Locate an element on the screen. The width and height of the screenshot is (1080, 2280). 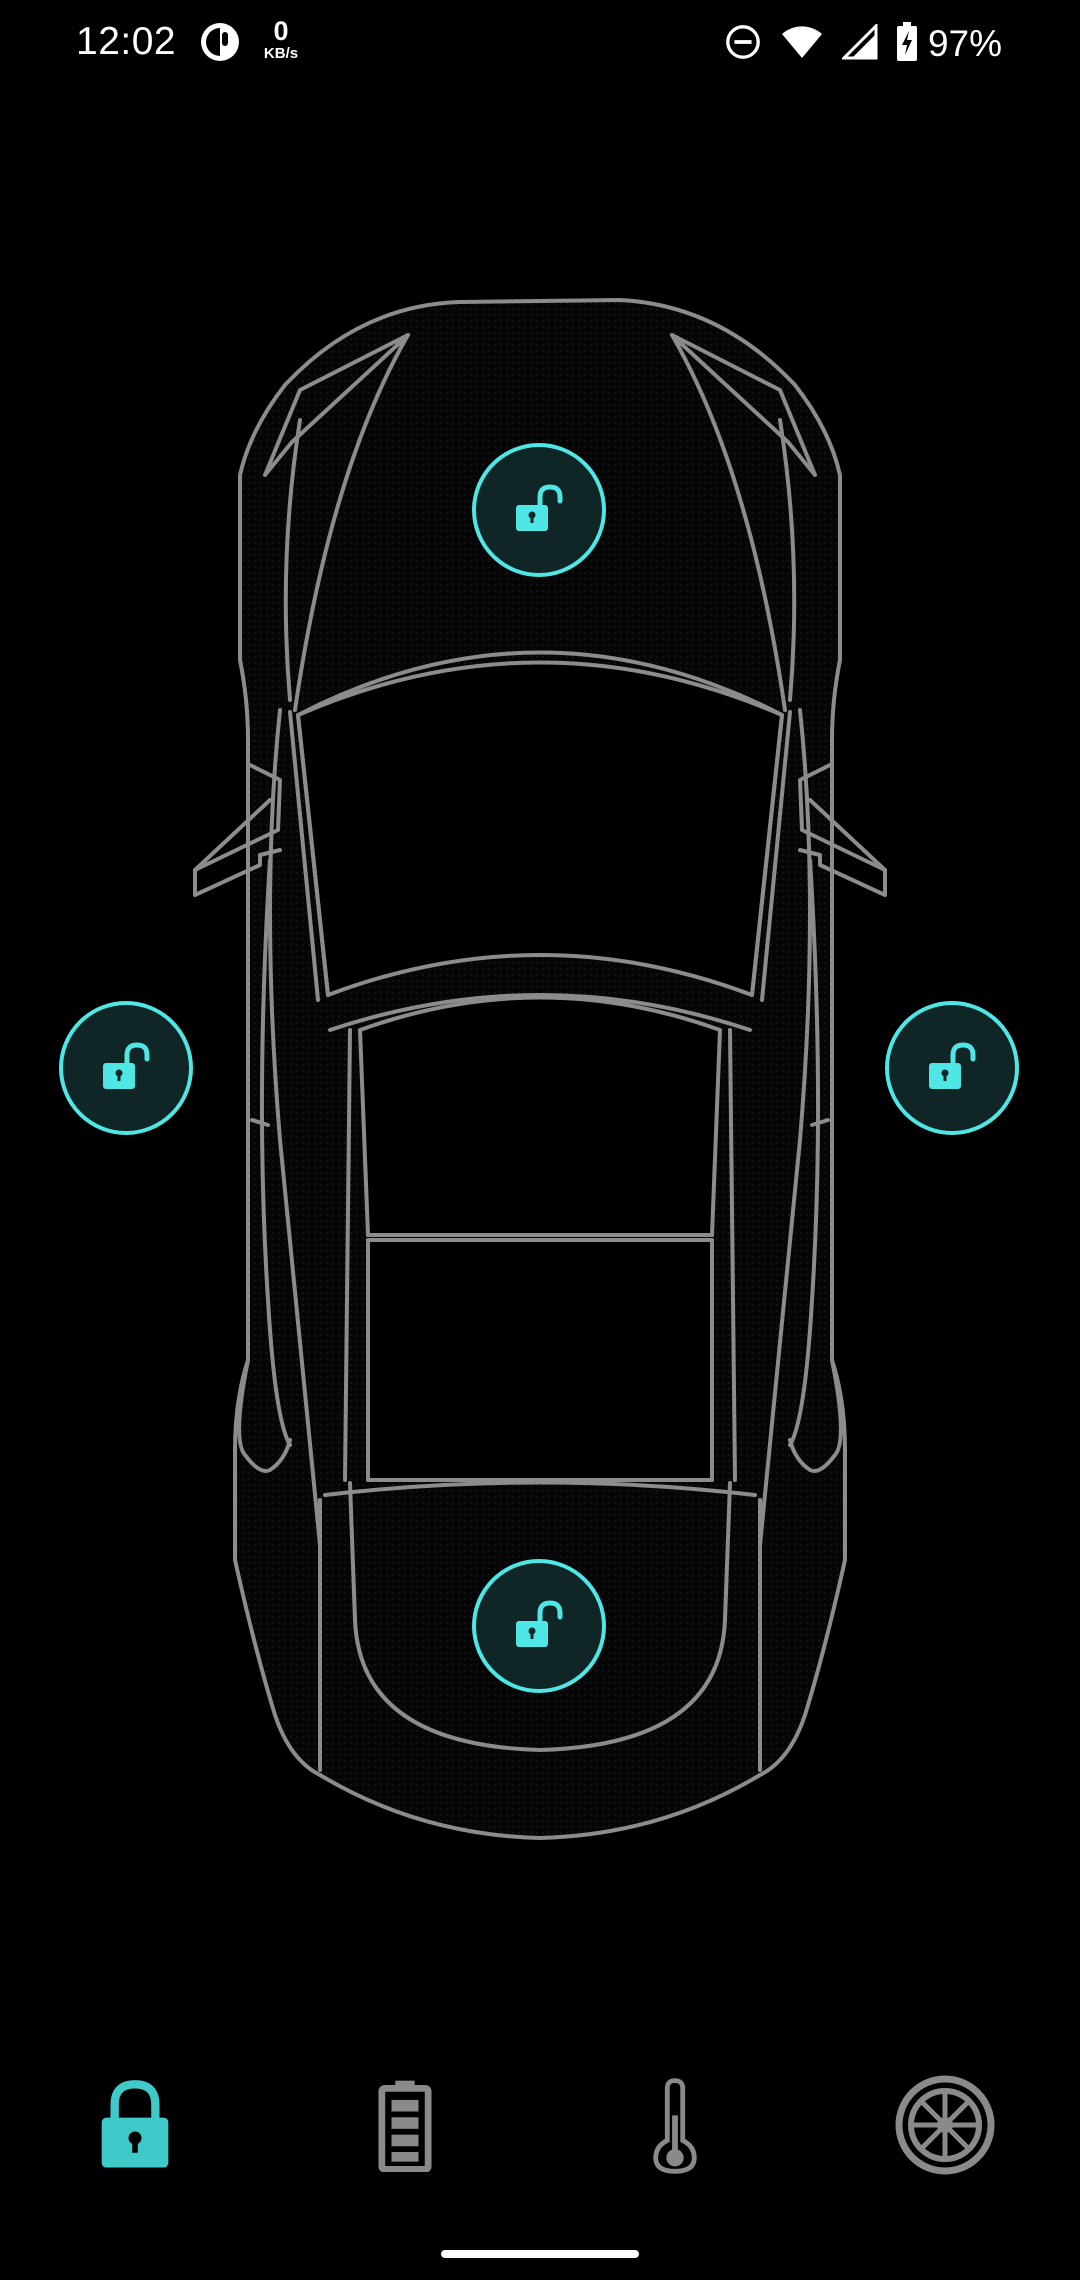
bottom-navigation is located at coordinates (540, 2125).